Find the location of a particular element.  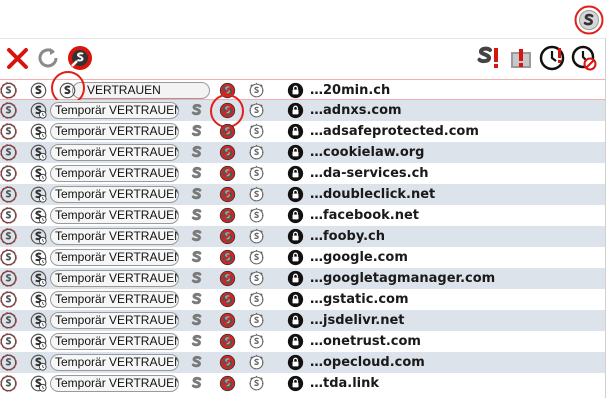

noscript-global-icon is located at coordinates (489, 58).